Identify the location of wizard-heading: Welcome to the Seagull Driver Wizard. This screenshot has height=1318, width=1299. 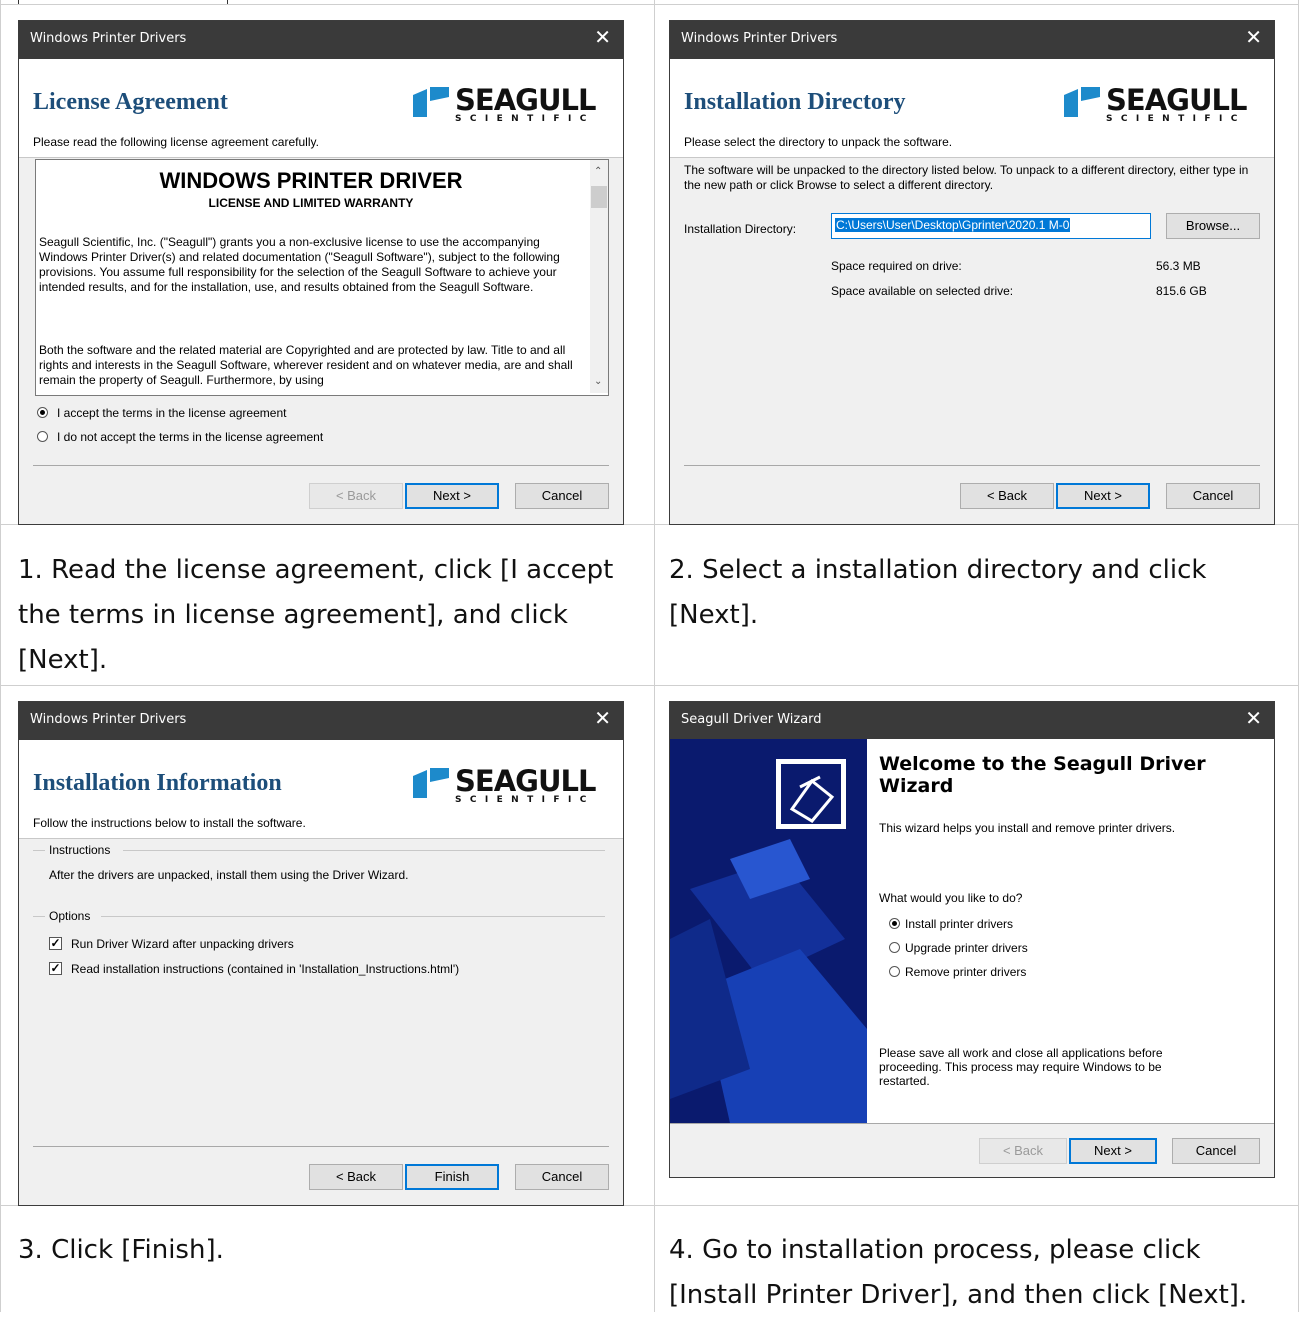
(1042, 775).